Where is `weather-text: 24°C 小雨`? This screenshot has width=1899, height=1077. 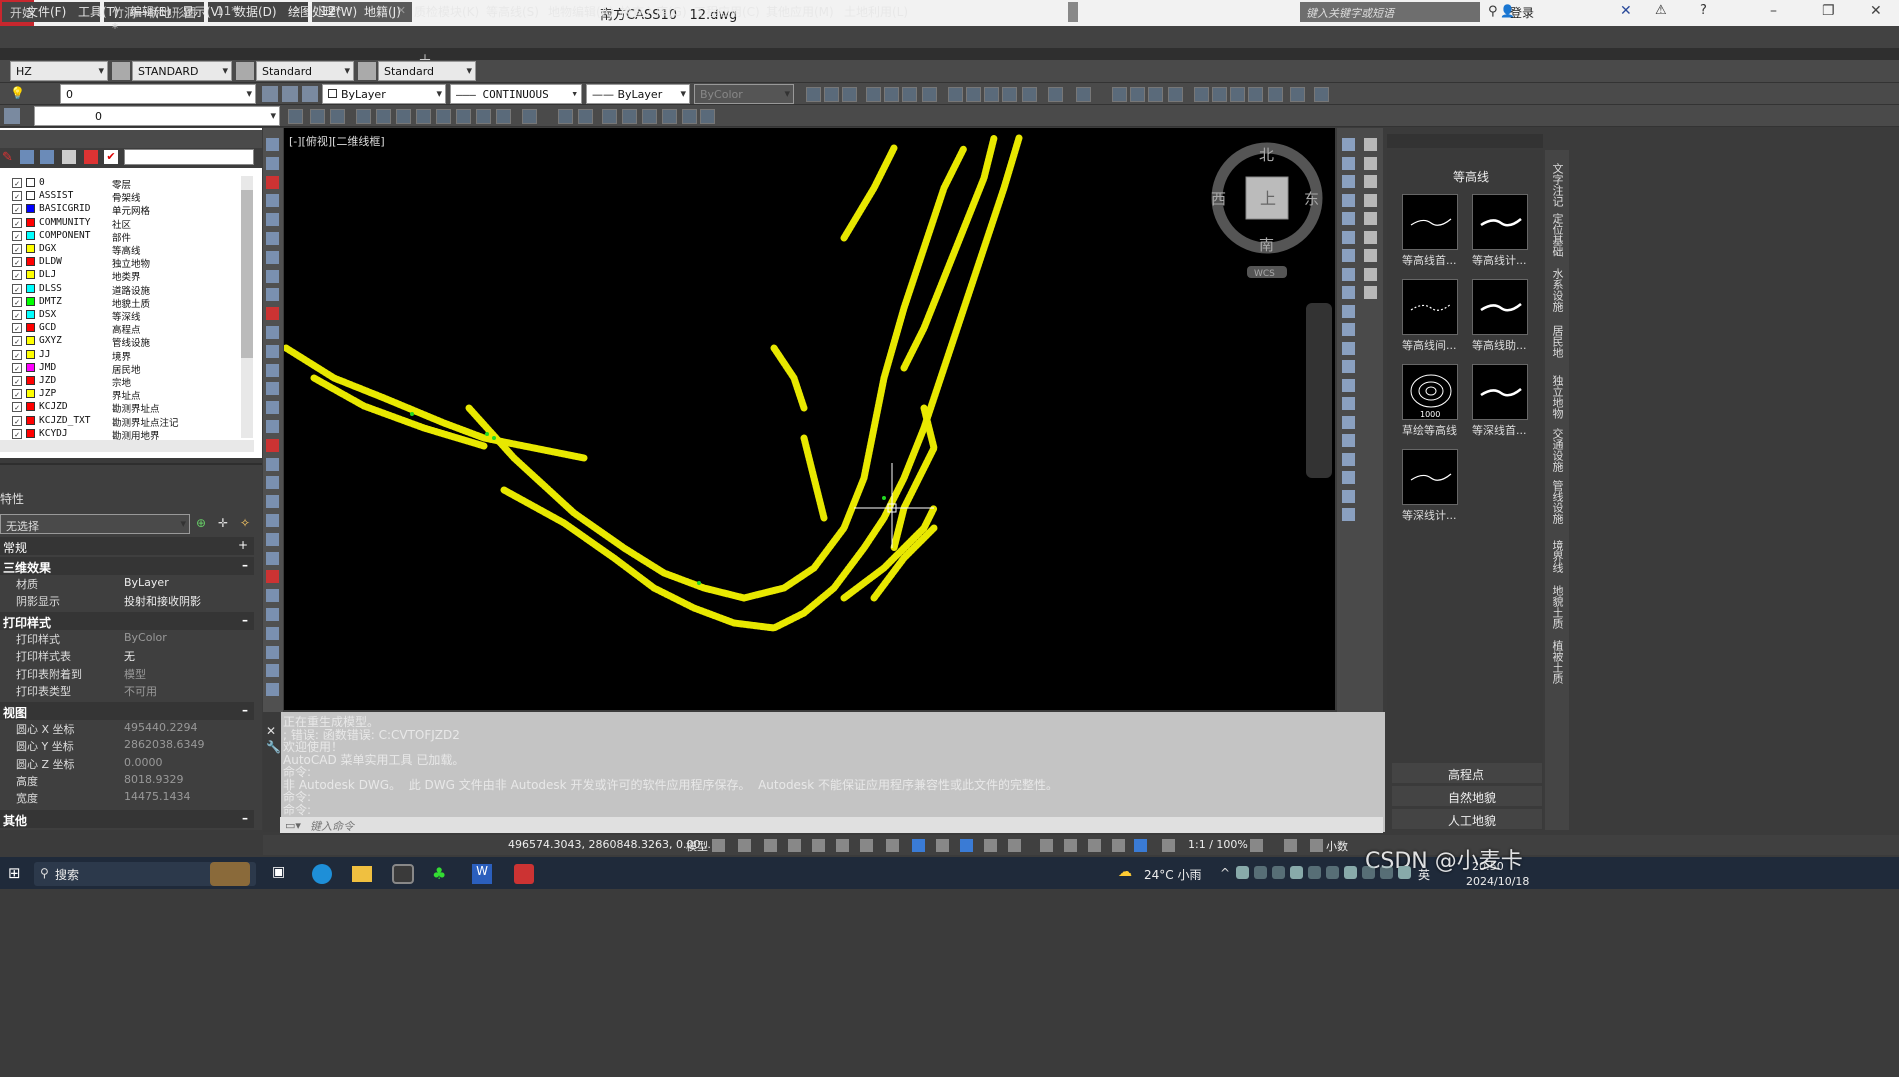
weather-text: 24°C 小雨 is located at coordinates (1172, 874).